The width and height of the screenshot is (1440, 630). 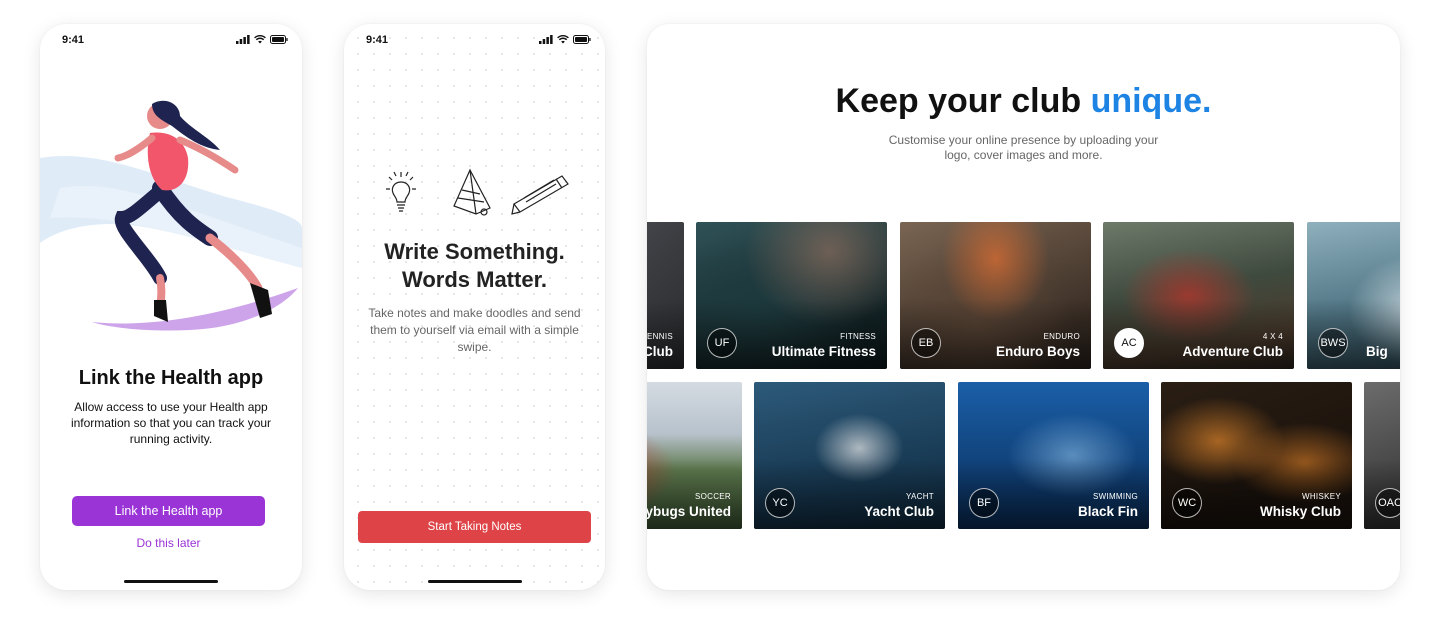 What do you see at coordinates (472, 192) in the screenshot?
I see `pyramid-icon` at bounding box center [472, 192].